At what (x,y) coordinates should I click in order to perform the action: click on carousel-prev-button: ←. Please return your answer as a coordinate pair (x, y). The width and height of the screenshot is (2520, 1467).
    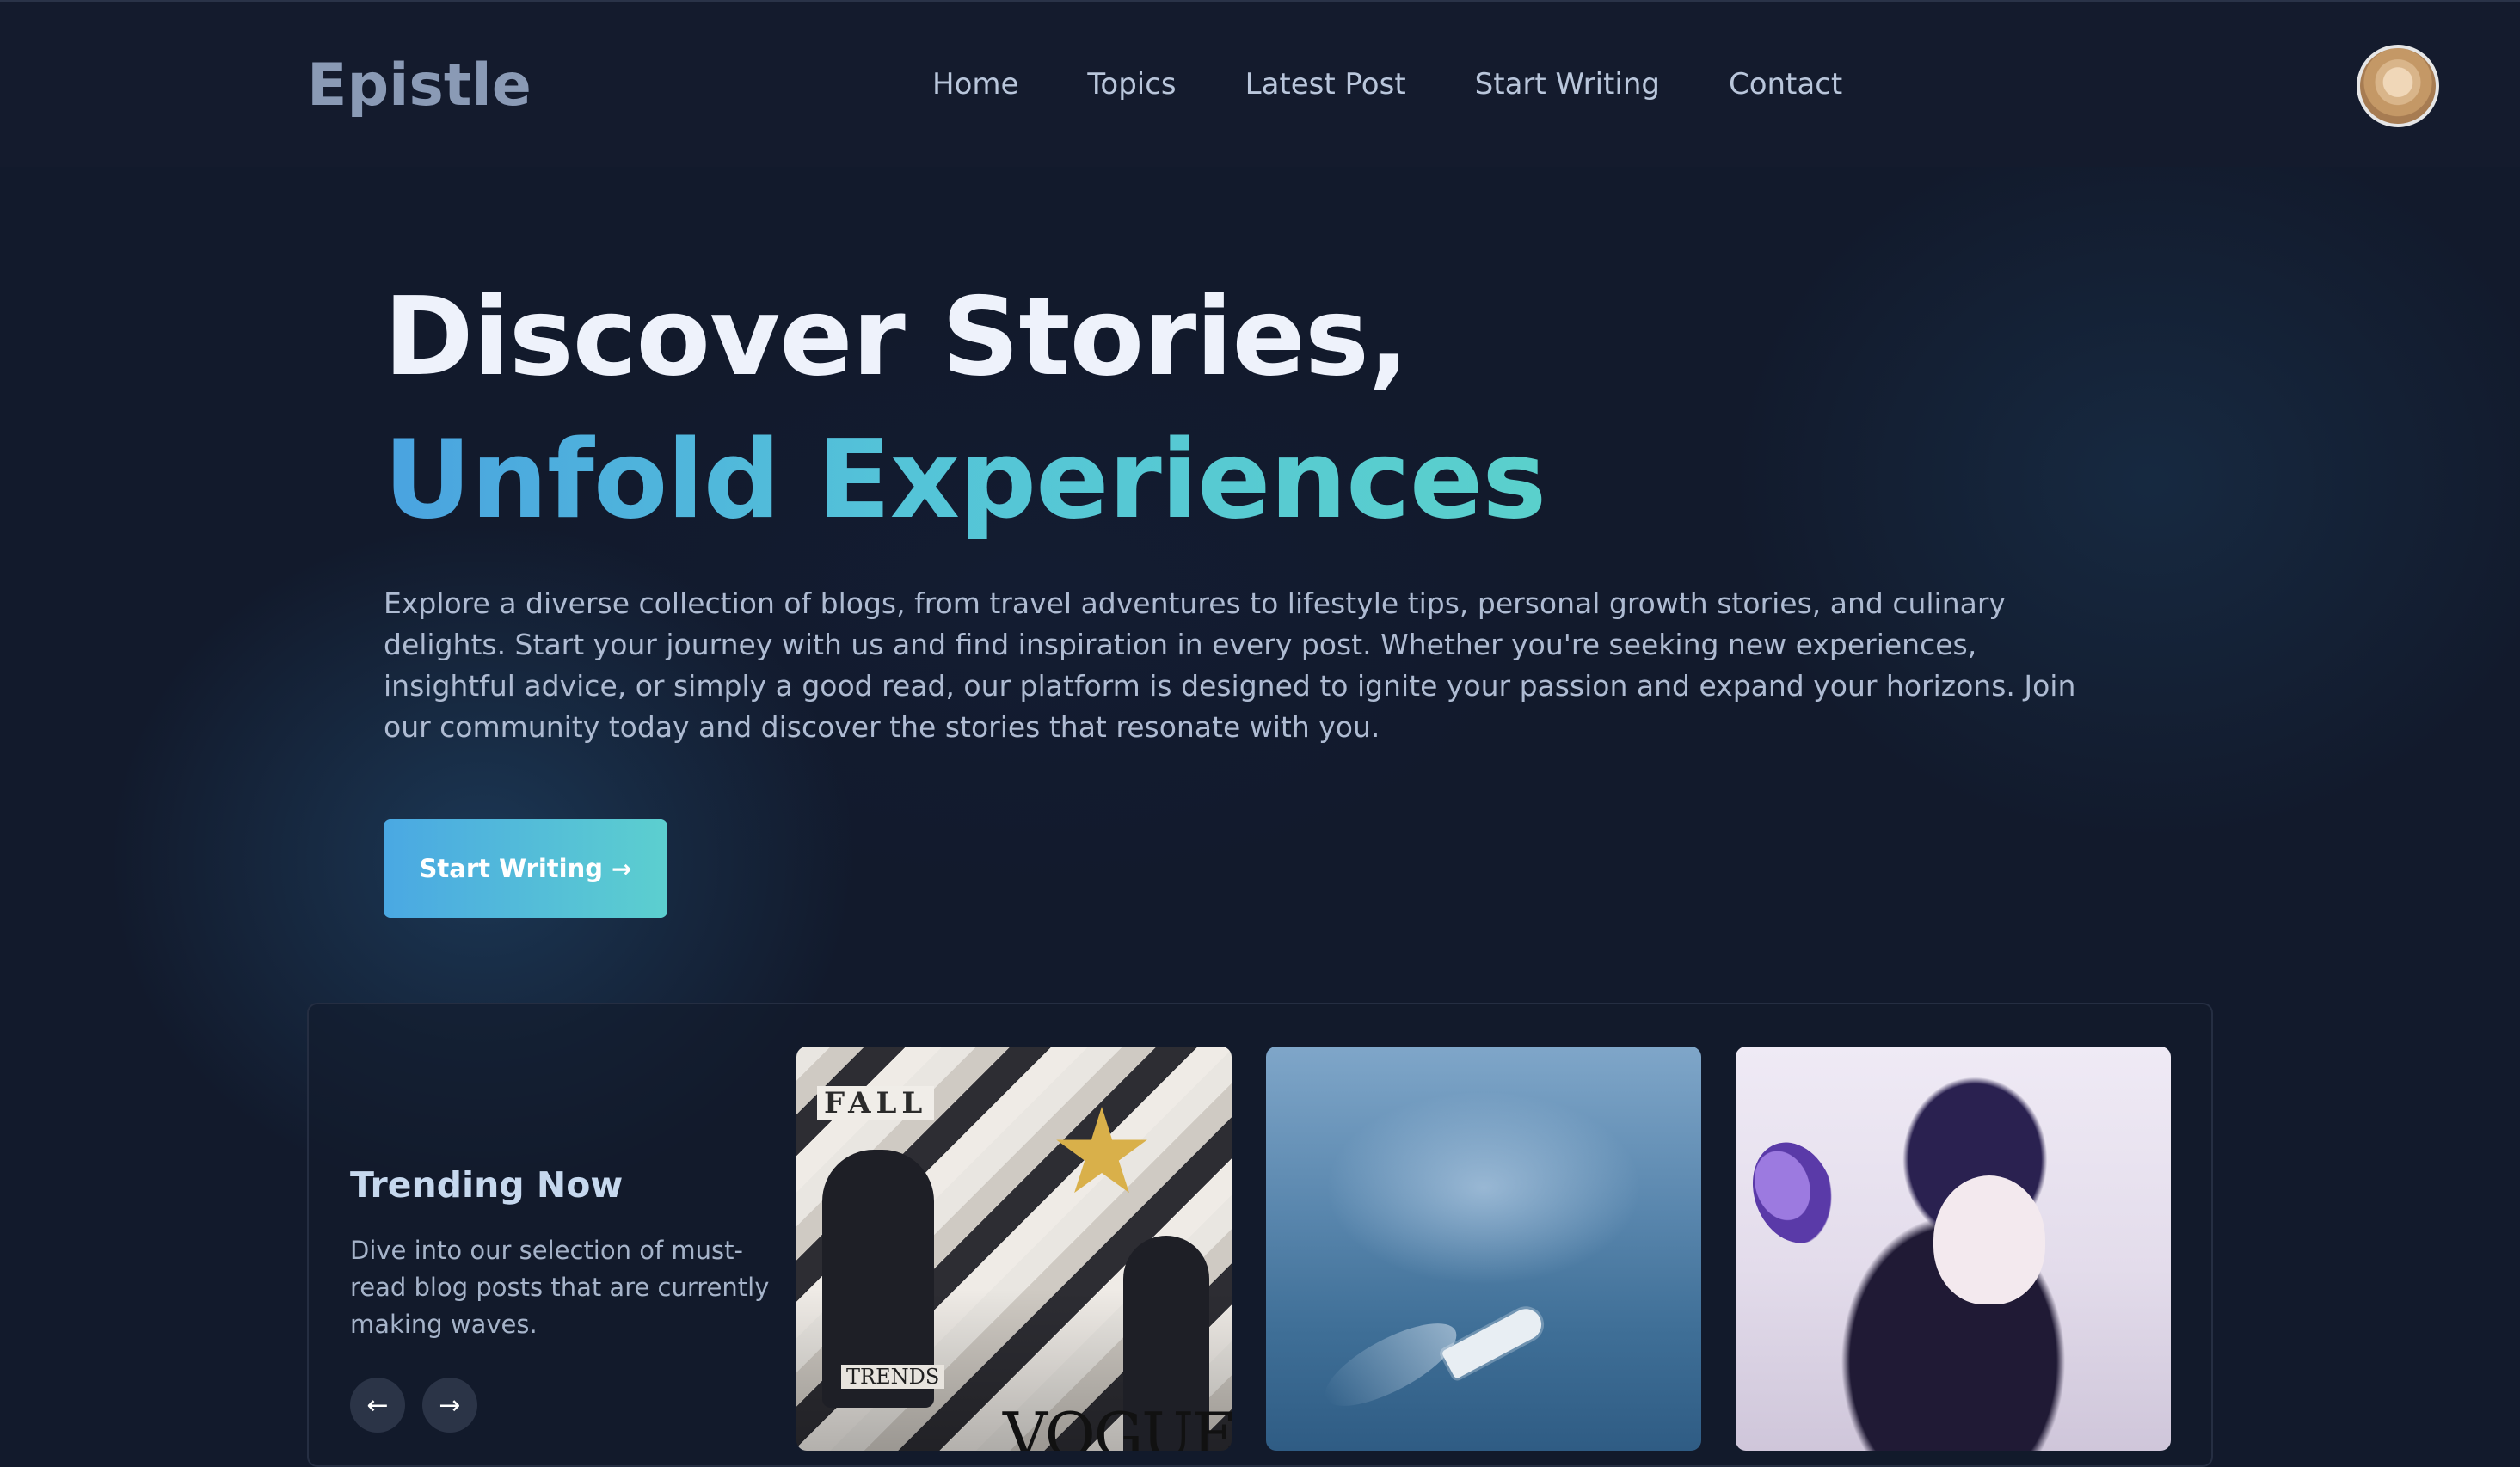
    Looking at the image, I should click on (378, 1405).